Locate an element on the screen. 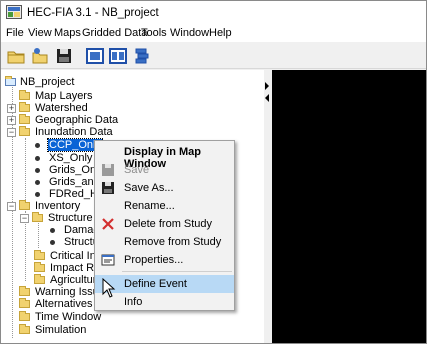 The image size is (427, 344). tree-label: XS_Only is located at coordinates (71, 158).